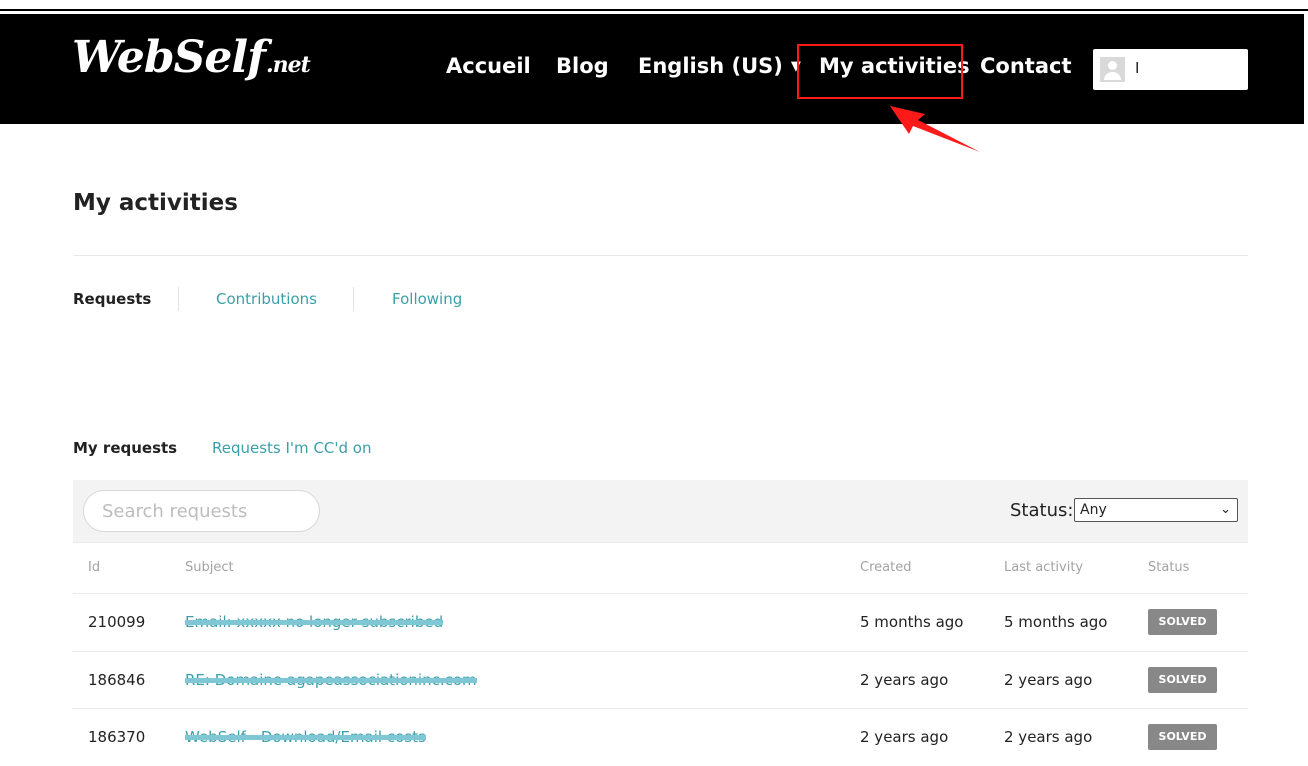  I want to click on annotation-highlight-box, so click(880, 71).